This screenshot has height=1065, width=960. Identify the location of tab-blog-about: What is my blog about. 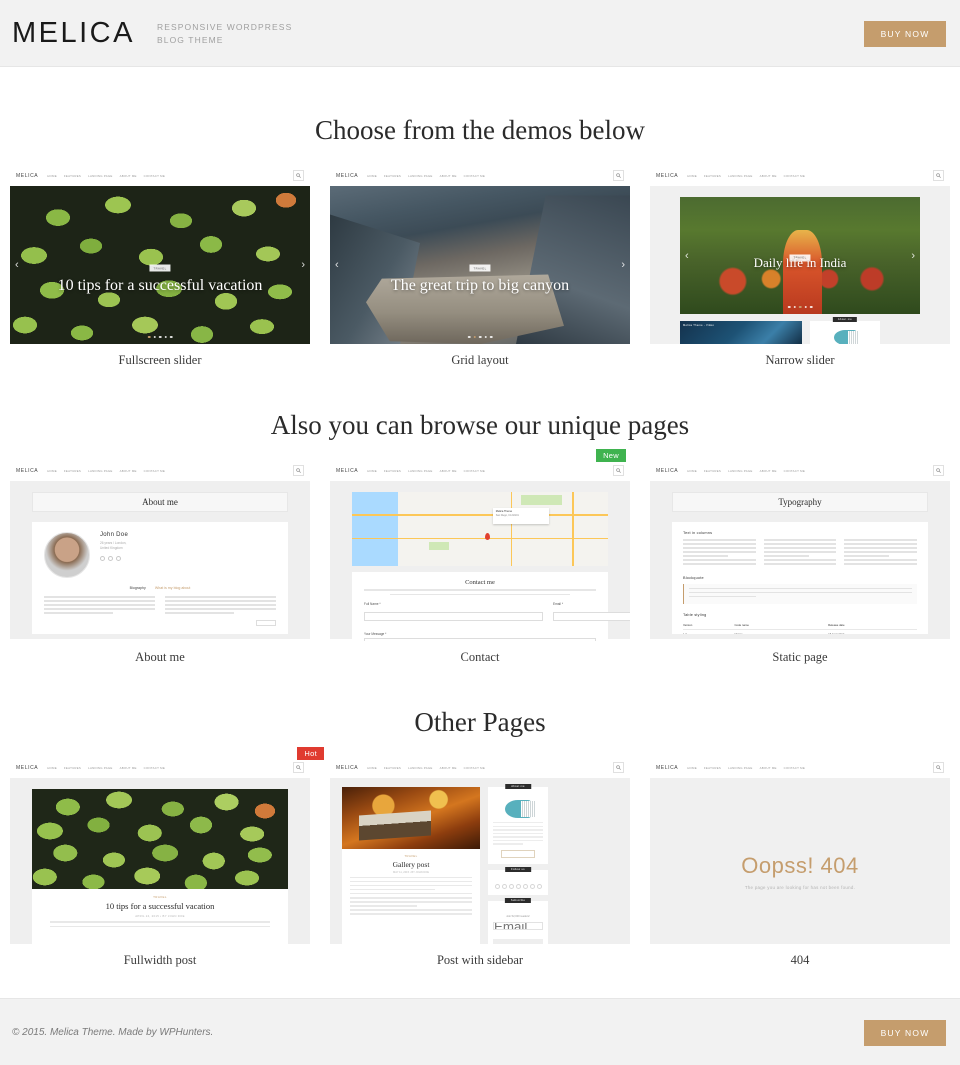
(173, 588).